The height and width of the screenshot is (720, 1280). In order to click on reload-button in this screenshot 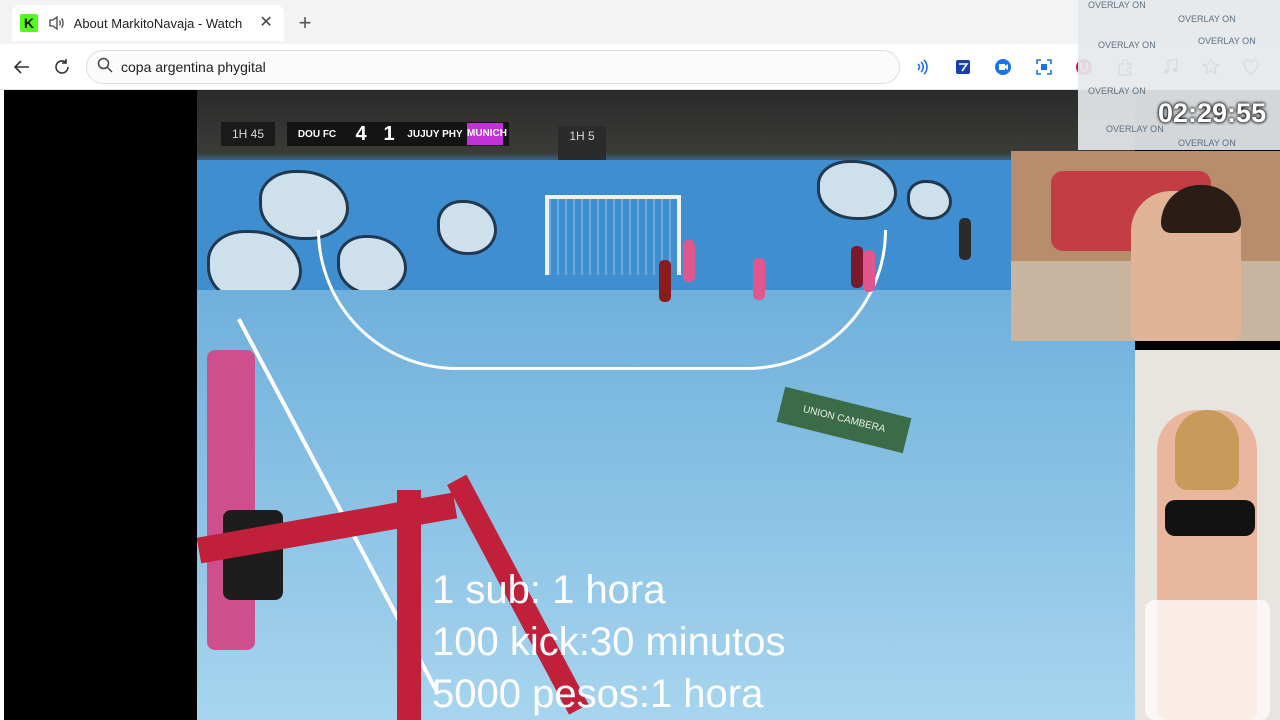, I will do `click(62, 67)`.